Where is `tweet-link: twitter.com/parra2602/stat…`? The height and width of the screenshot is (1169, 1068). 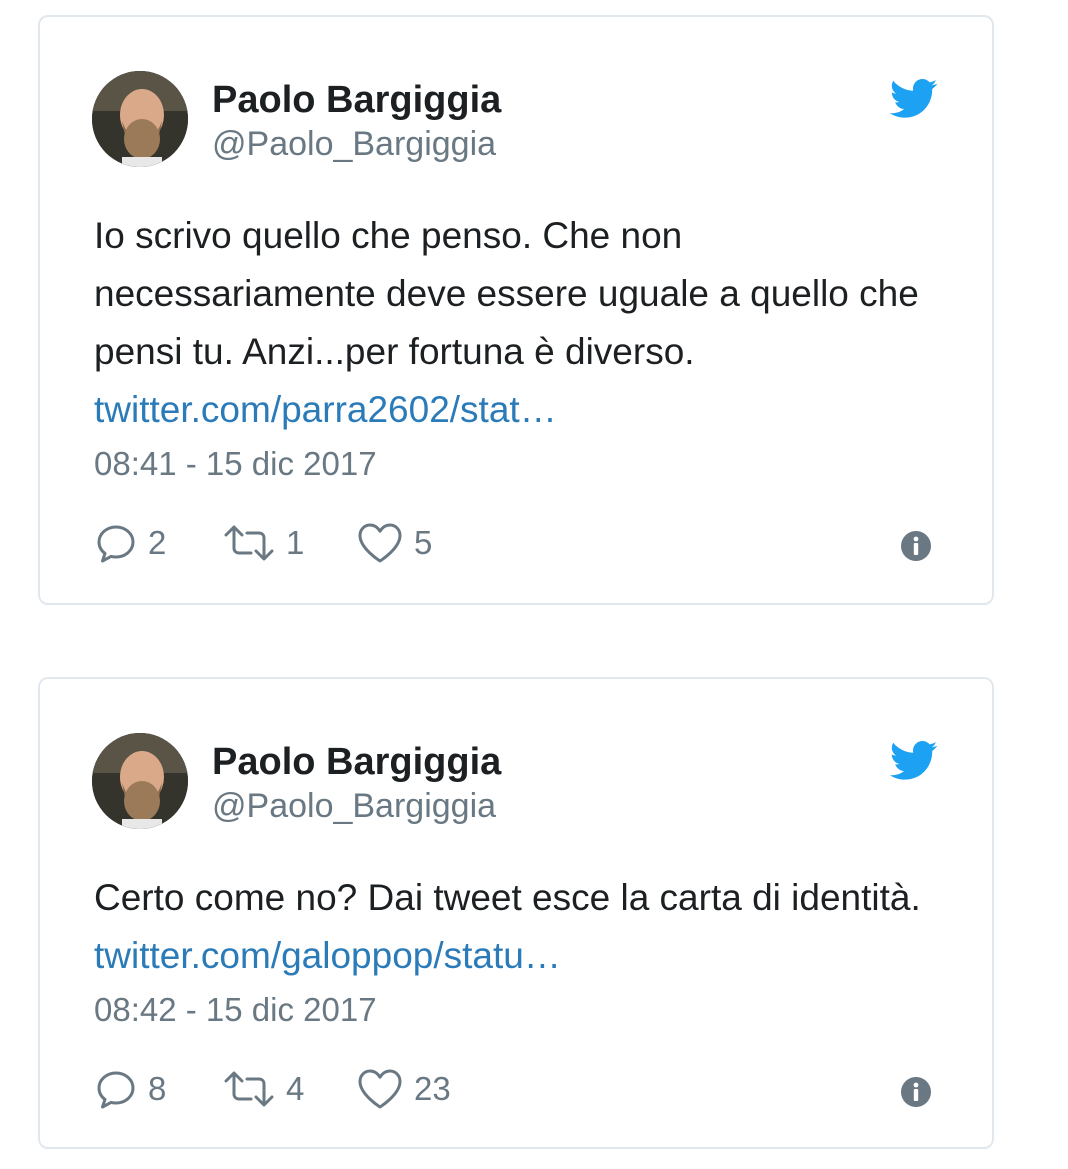 tweet-link: twitter.com/parra2602/stat… is located at coordinates (325, 409).